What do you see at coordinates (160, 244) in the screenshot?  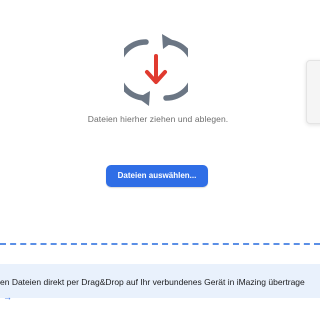 I see `dashed-divider` at bounding box center [160, 244].